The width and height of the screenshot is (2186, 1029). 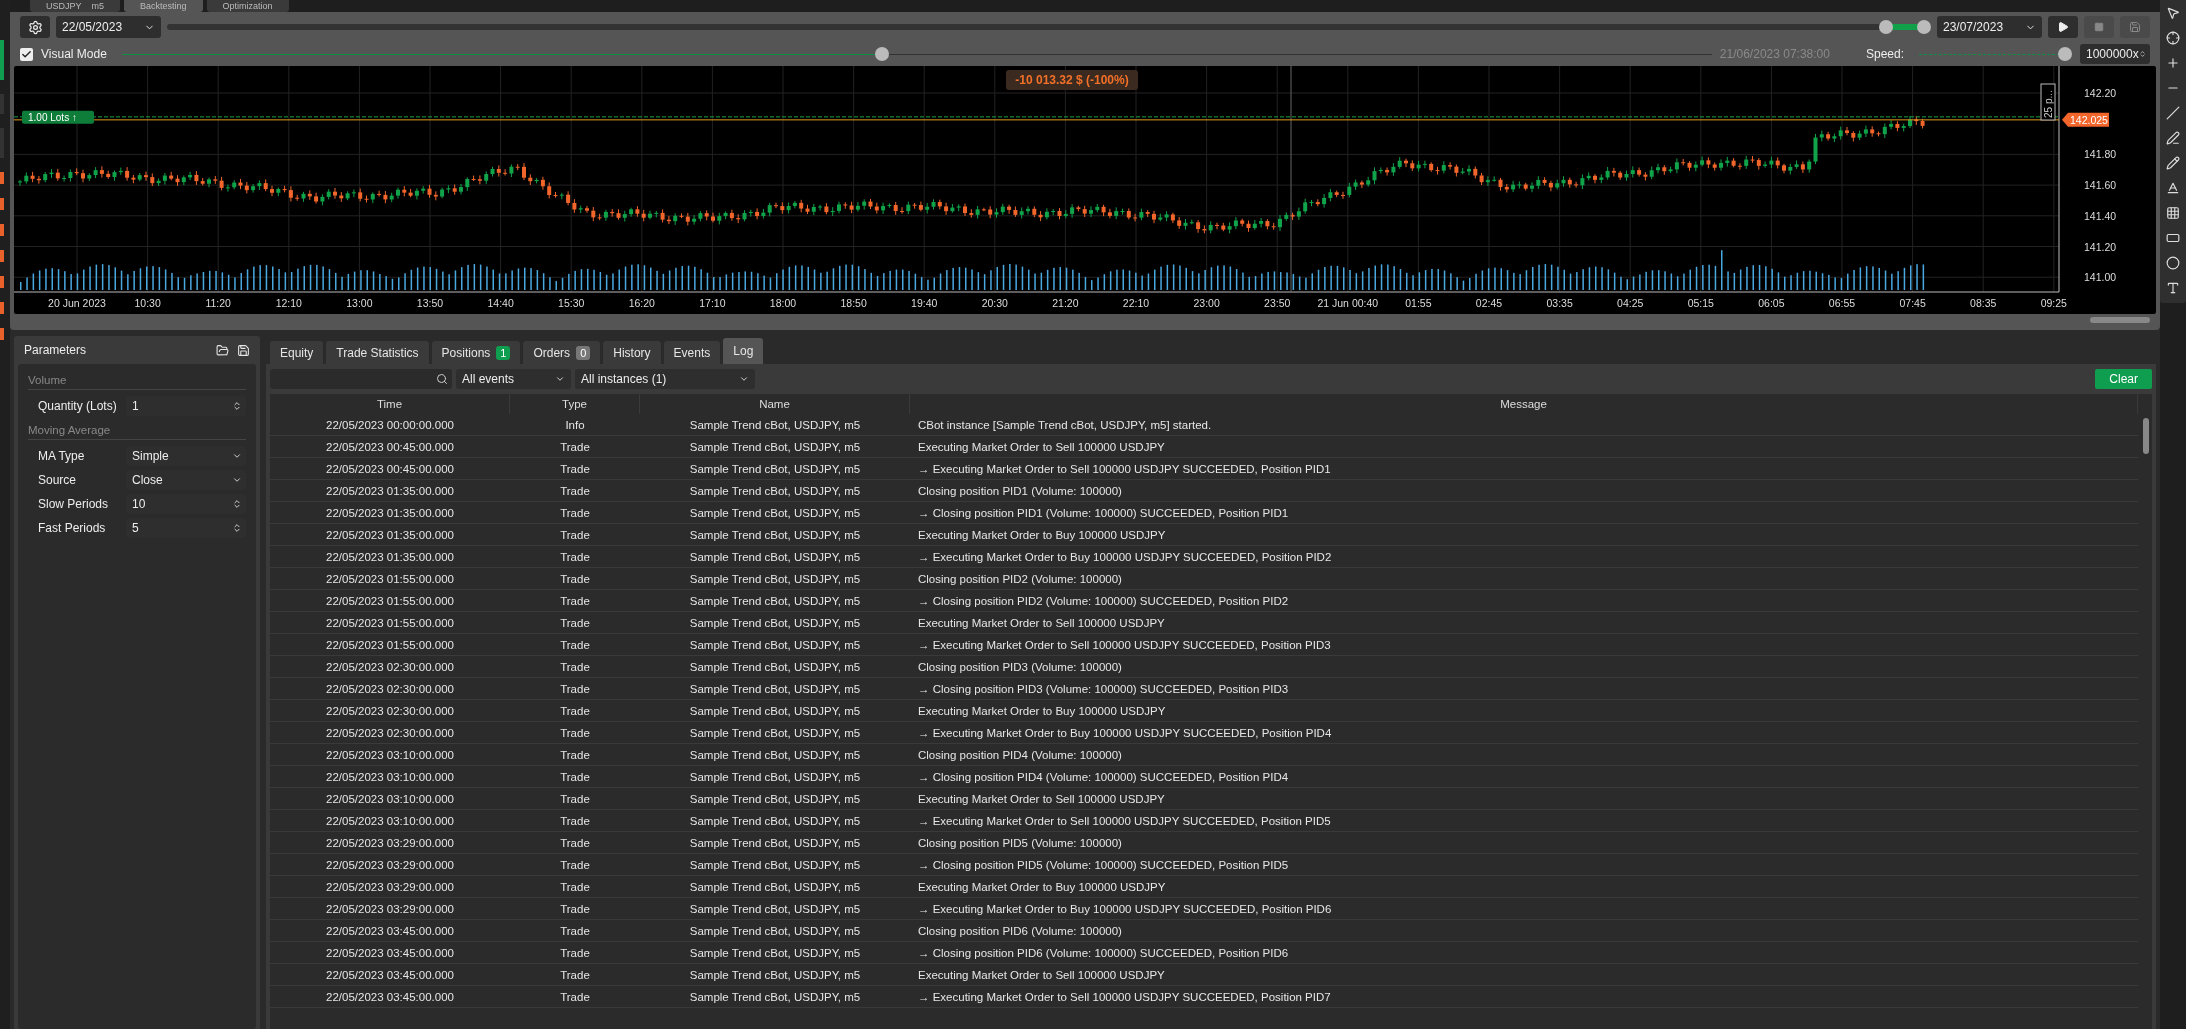 I want to click on top-tab: Backtesting, so click(x=163, y=6).